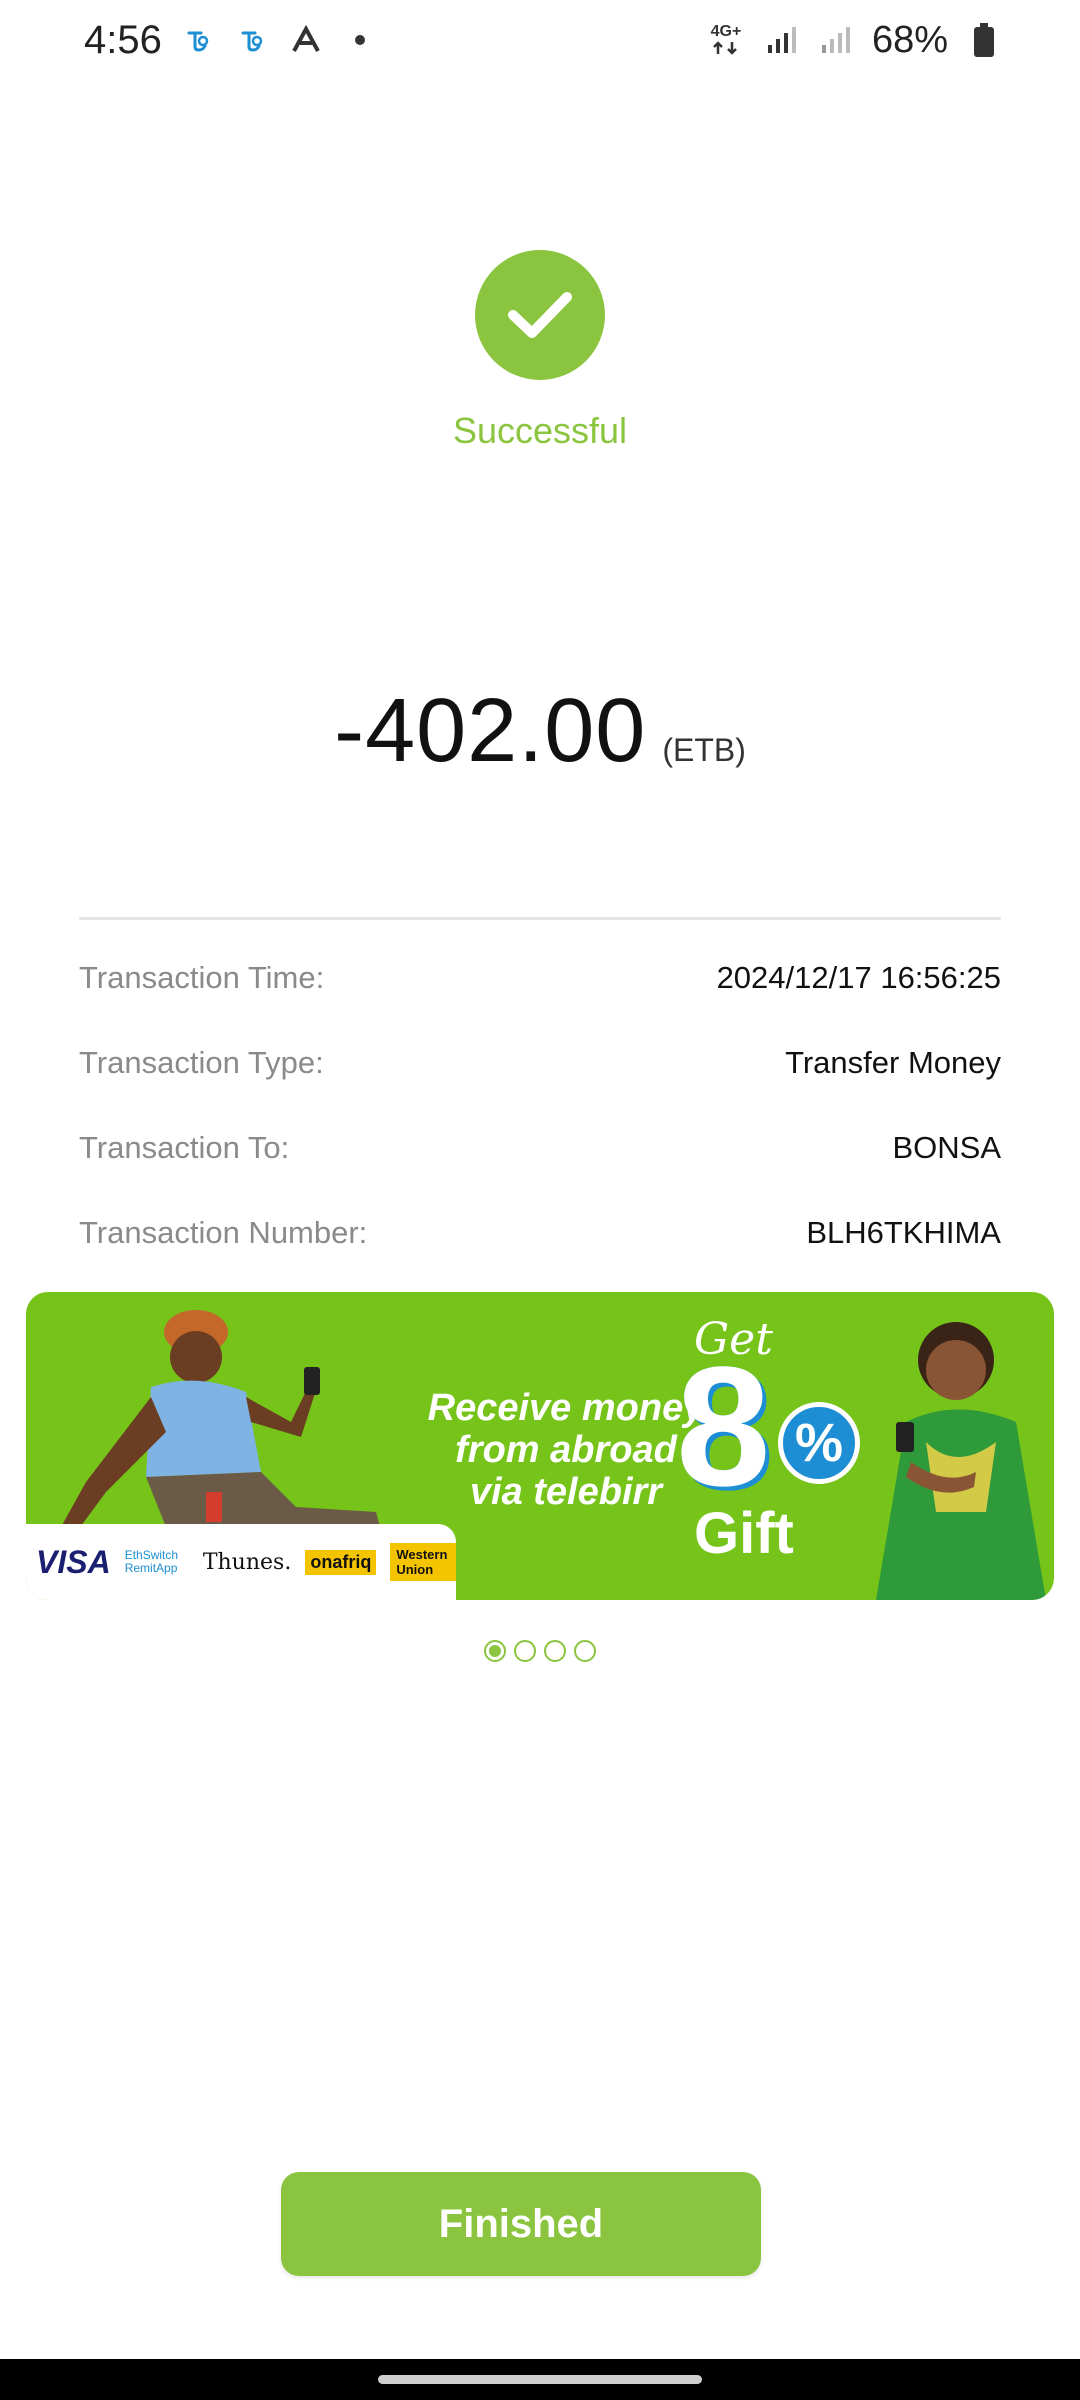 The height and width of the screenshot is (2400, 1080). What do you see at coordinates (521, 2224) in the screenshot?
I see `finished-button: Finished` at bounding box center [521, 2224].